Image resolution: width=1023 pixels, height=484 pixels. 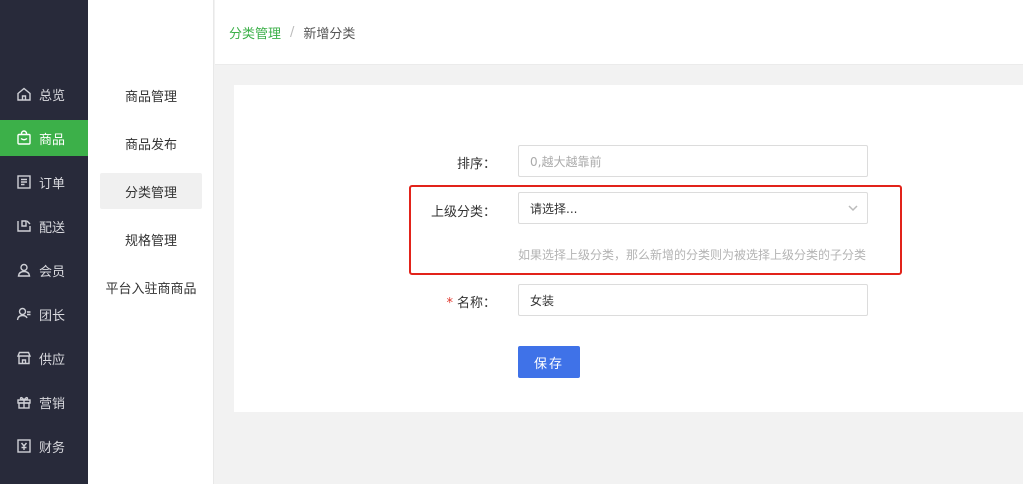 What do you see at coordinates (476, 303) in the screenshot?
I see `name-label-text: 名称：` at bounding box center [476, 303].